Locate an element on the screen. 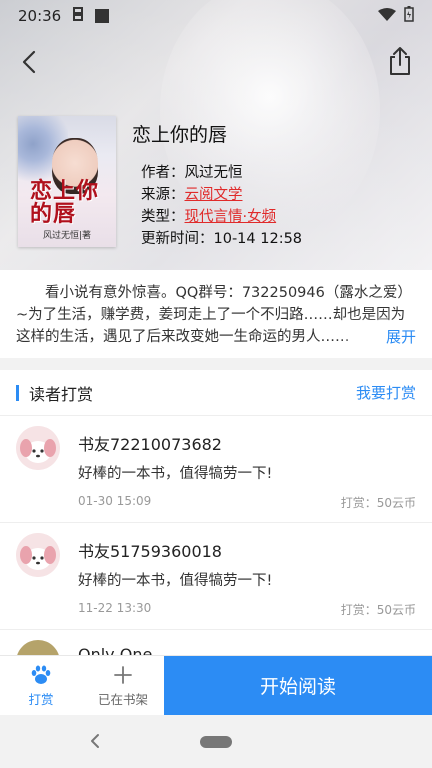 The width and height of the screenshot is (432, 768). share-icon is located at coordinates (400, 61).